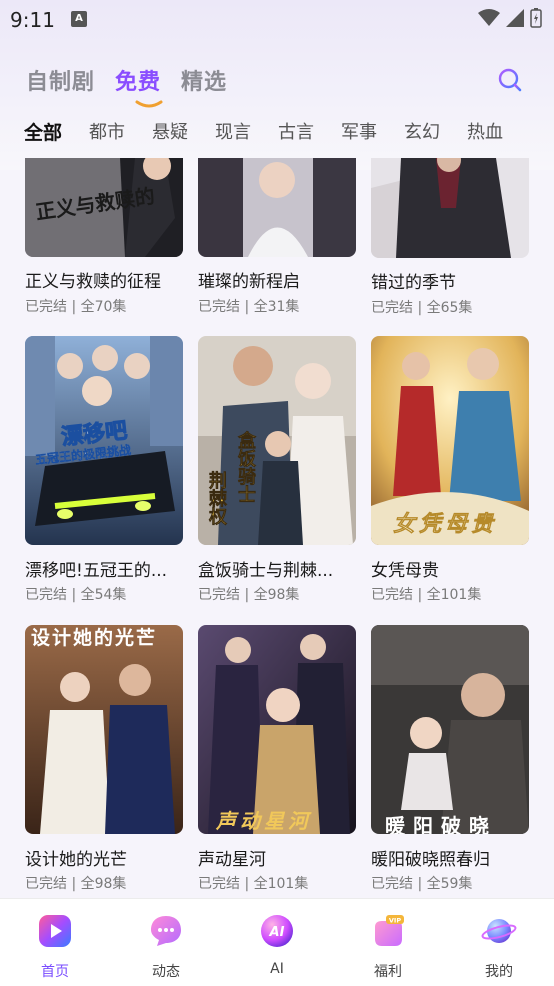 This screenshot has width=554, height=986. What do you see at coordinates (233, 134) in the screenshot?
I see `category-modern-romance: 现言` at bounding box center [233, 134].